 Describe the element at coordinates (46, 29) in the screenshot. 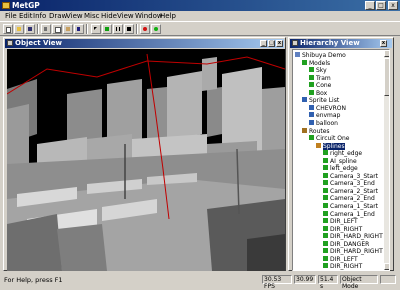

I see `cut-icon` at that location.